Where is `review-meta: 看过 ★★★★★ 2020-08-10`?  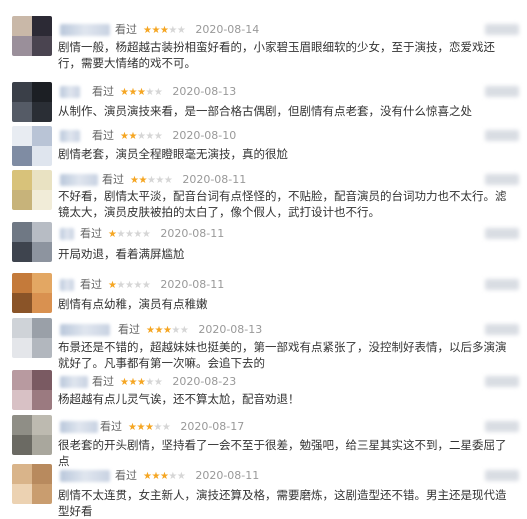 review-meta: 看过 ★★★★★ 2020-08-10 is located at coordinates (164, 135).